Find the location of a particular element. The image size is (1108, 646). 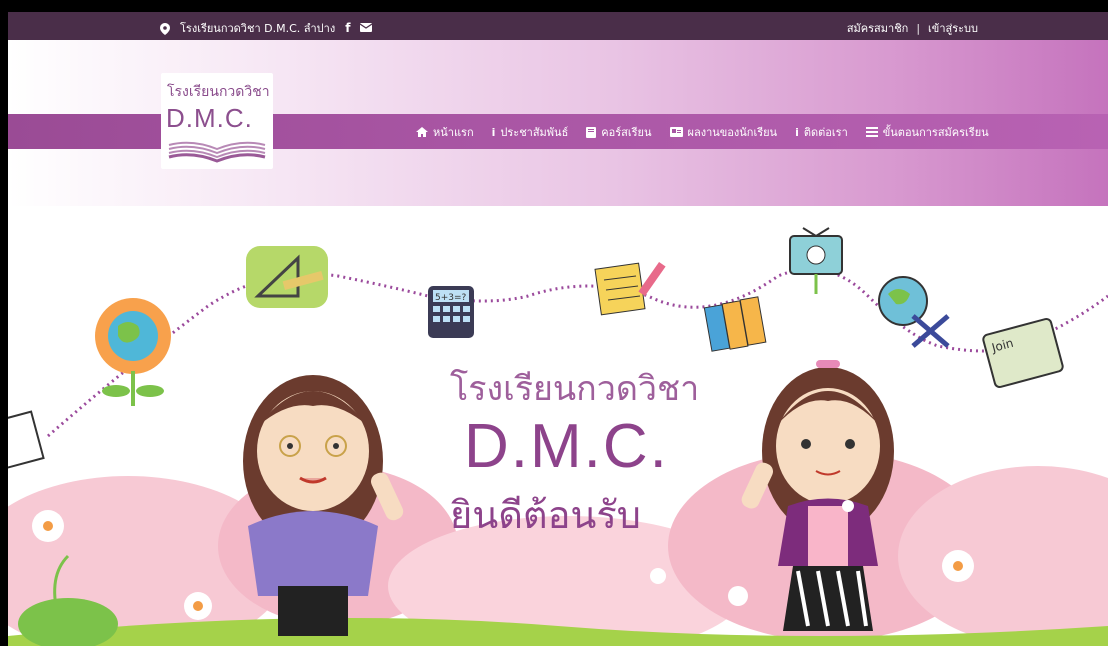

card-icon is located at coordinates (676, 132).